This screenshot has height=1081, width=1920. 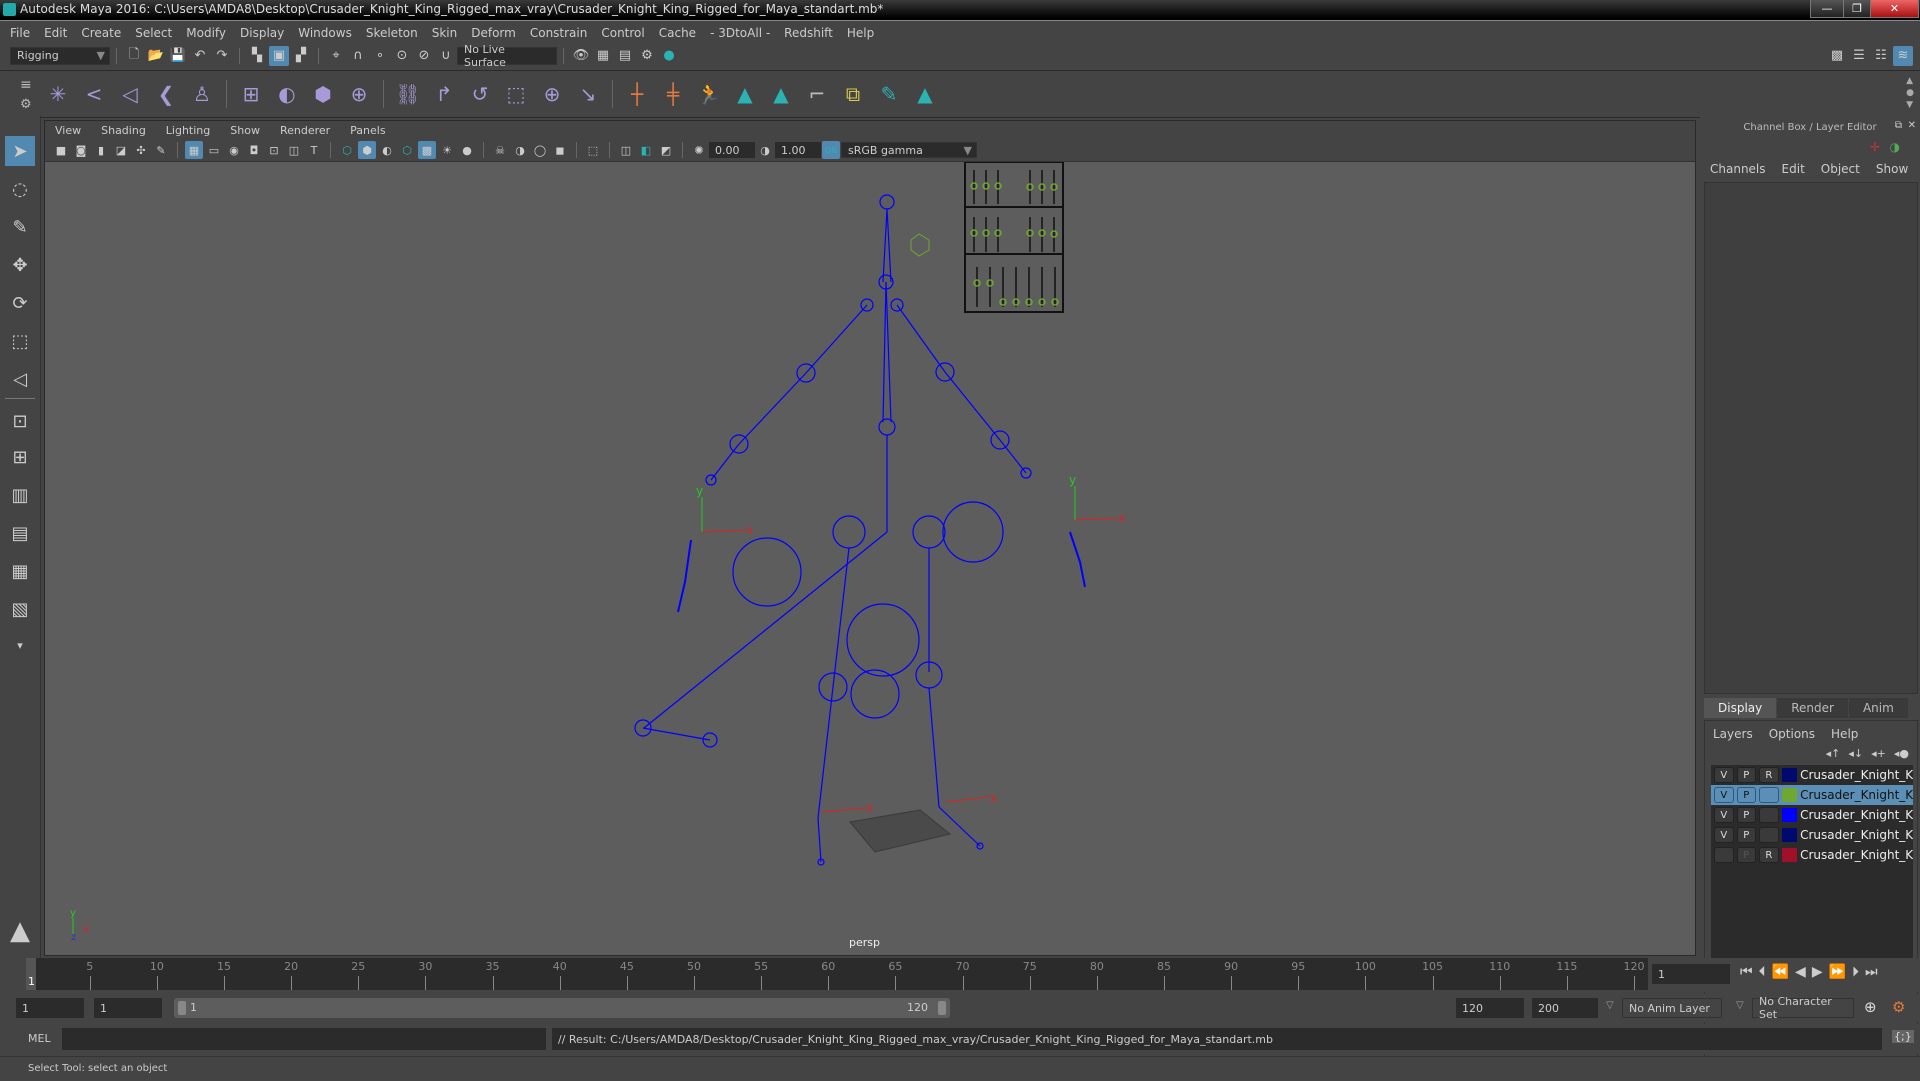 What do you see at coordinates (194, 150) in the screenshot?
I see `grid-icon: ▦` at bounding box center [194, 150].